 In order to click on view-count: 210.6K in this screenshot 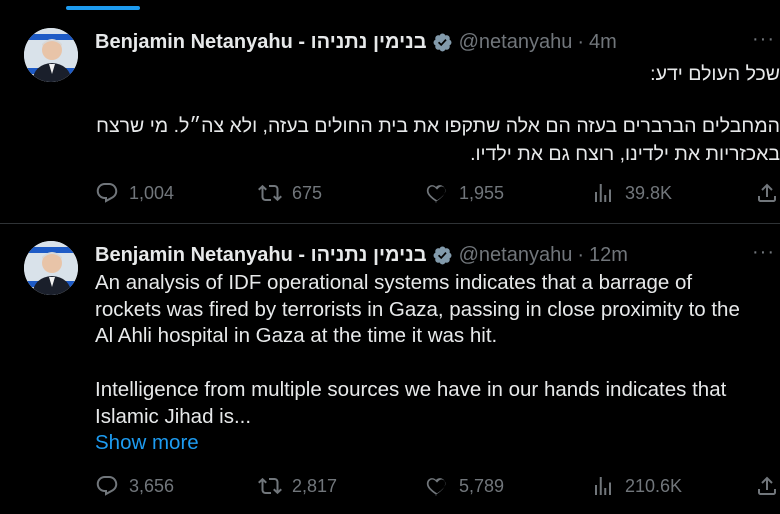, I will do `click(654, 485)`.